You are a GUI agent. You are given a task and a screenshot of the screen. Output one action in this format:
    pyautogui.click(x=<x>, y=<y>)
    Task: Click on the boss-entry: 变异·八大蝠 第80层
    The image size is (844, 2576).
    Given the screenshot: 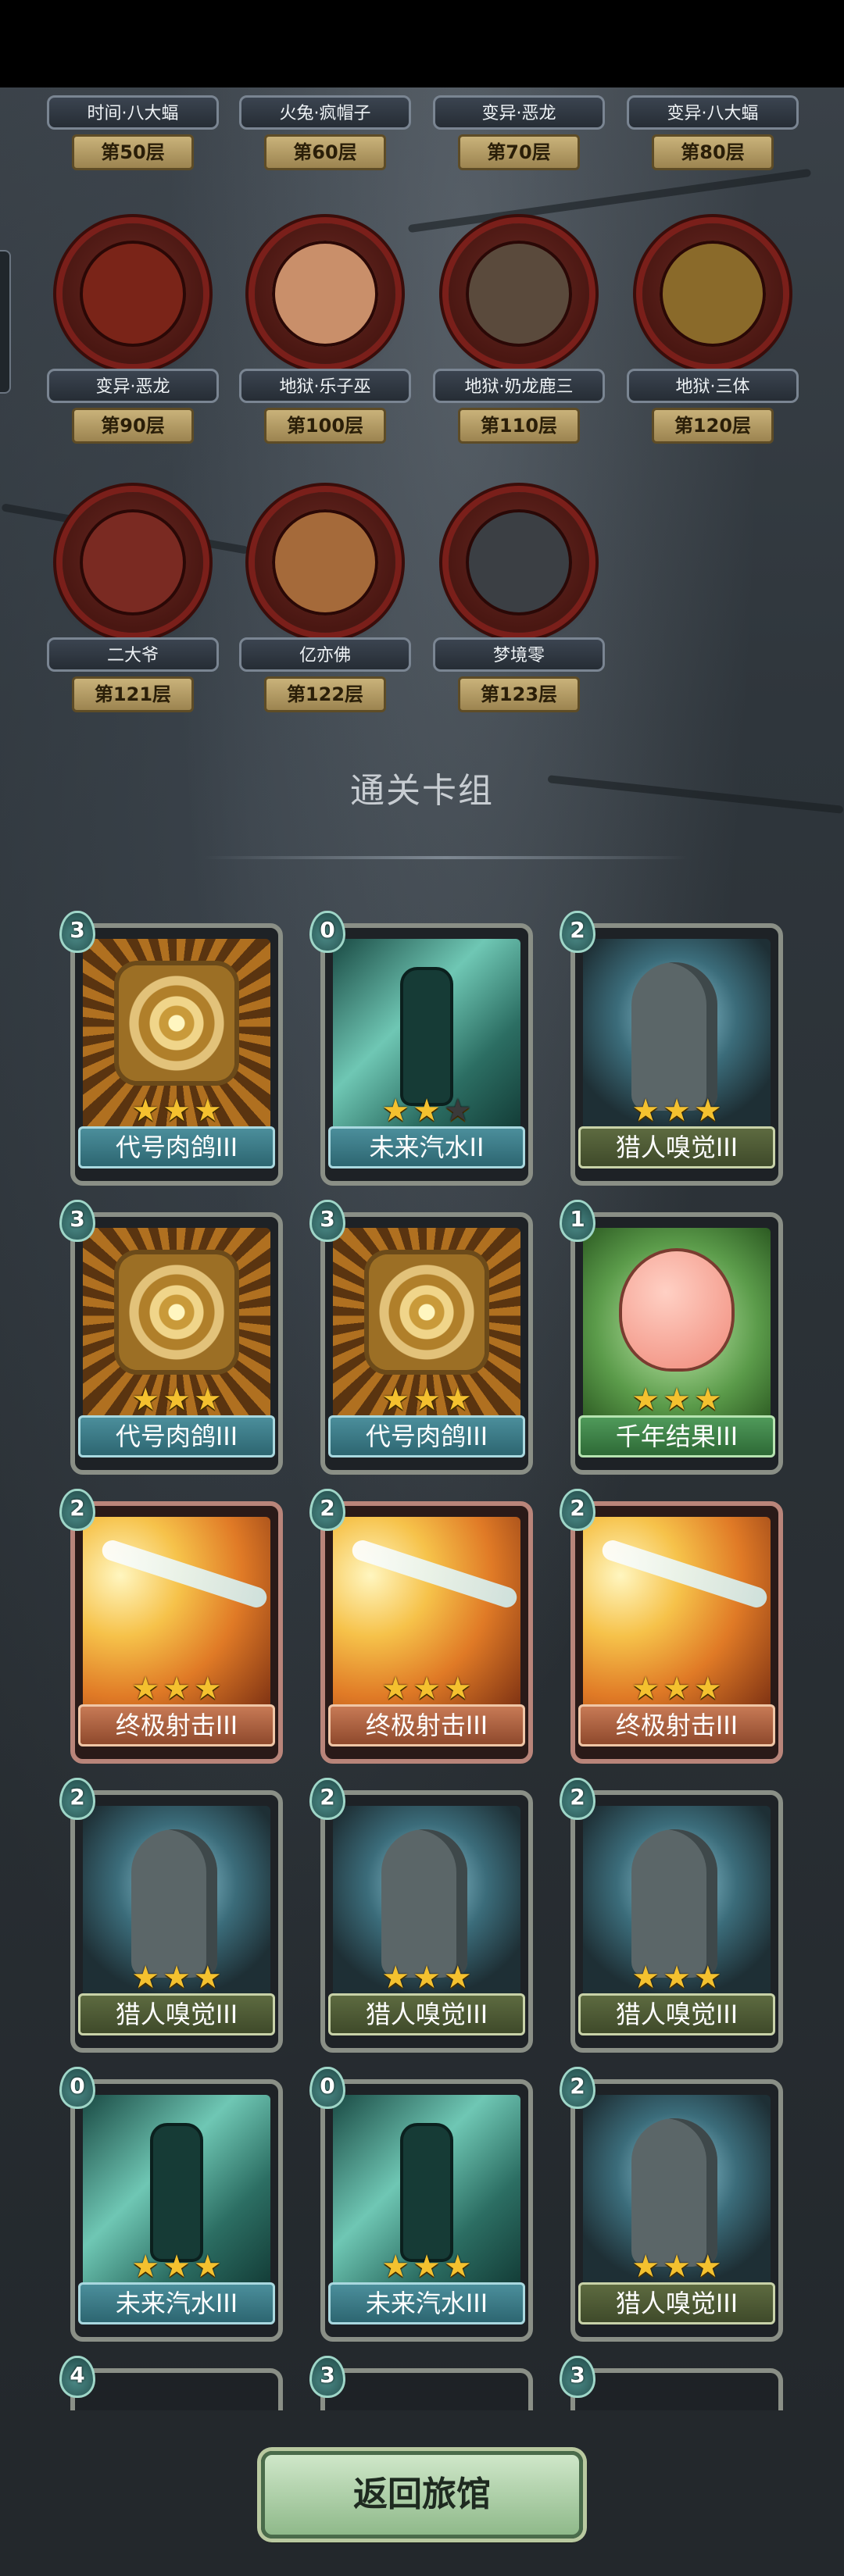 What is the action you would take?
    pyautogui.click(x=713, y=100)
    